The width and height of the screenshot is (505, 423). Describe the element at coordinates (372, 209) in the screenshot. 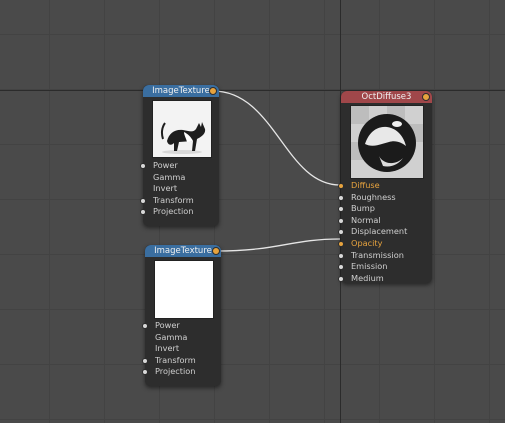

I see `pin-bump: Bump` at that location.